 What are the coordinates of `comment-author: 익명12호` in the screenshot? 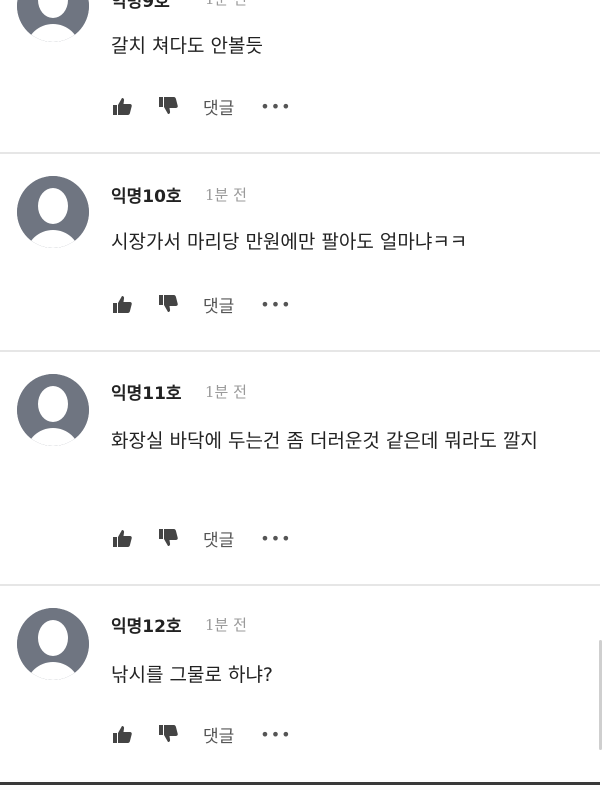 It's located at (146, 624).